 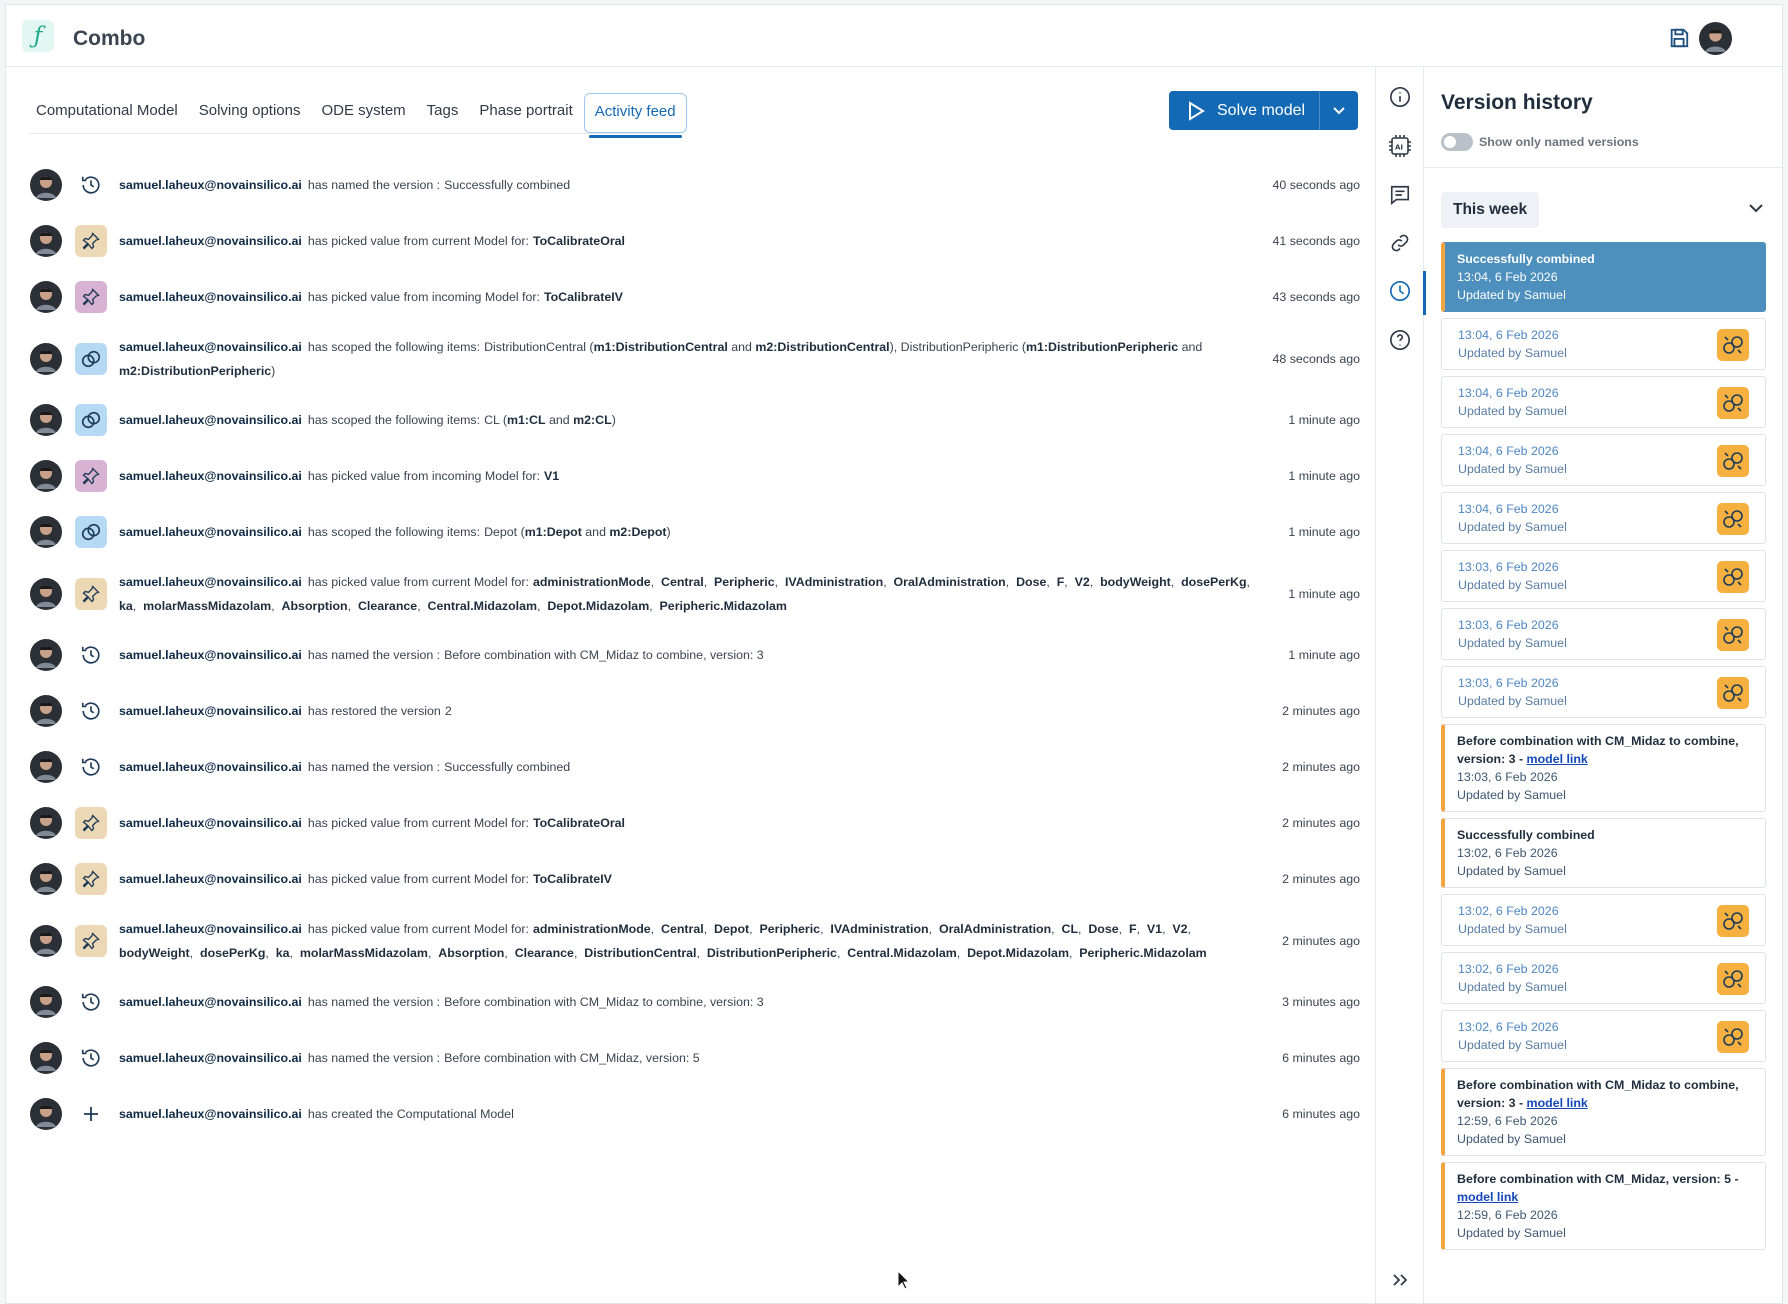 I want to click on solve-model-button: Solve model, so click(x=1244, y=110).